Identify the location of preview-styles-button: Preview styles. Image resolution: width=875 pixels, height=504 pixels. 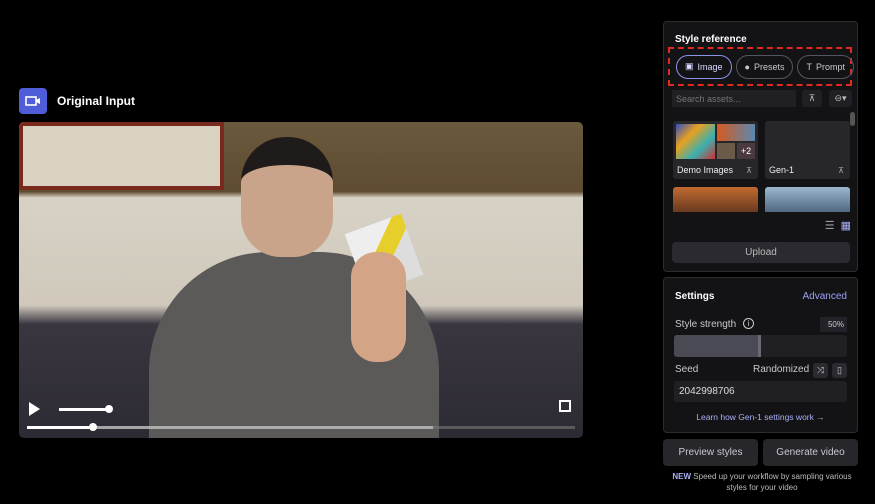
(710, 452).